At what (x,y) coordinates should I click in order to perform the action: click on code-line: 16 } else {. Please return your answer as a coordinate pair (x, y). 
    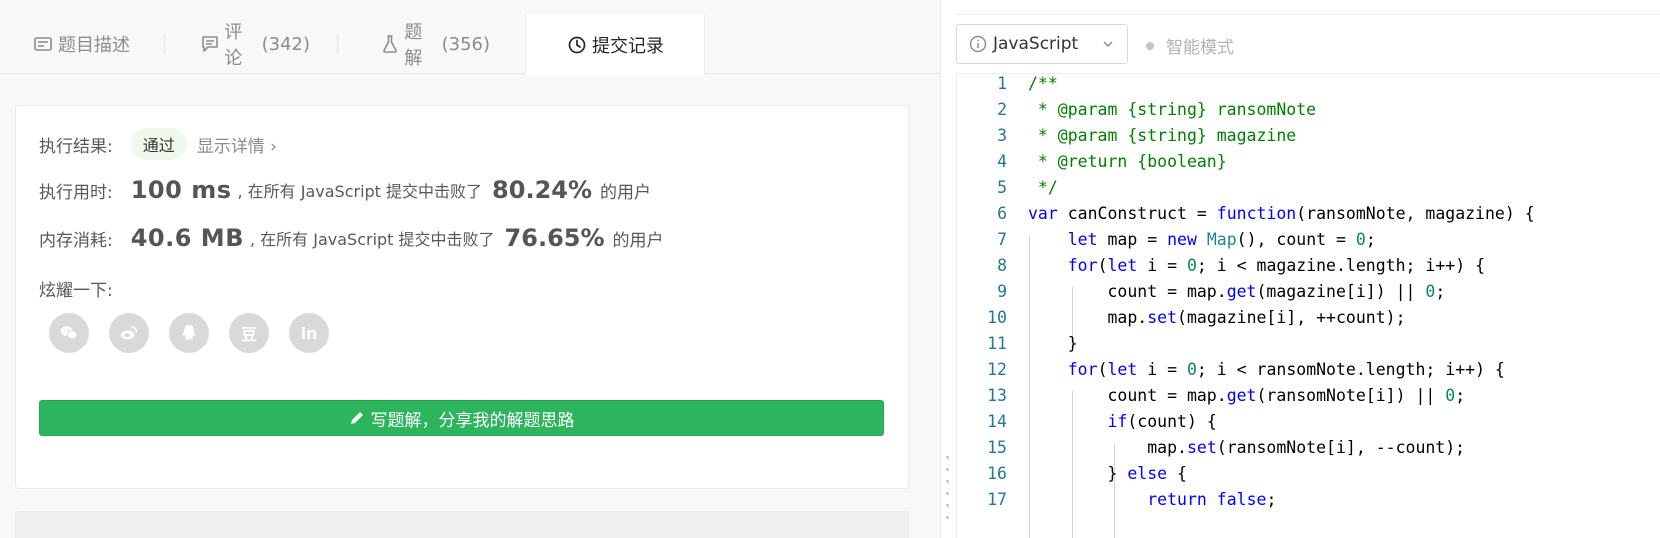
    Looking at the image, I should click on (1087, 473).